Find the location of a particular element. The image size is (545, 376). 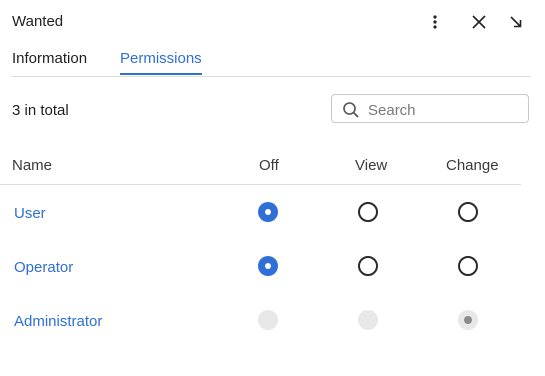

row-name-operator: Operator is located at coordinates (43, 267).